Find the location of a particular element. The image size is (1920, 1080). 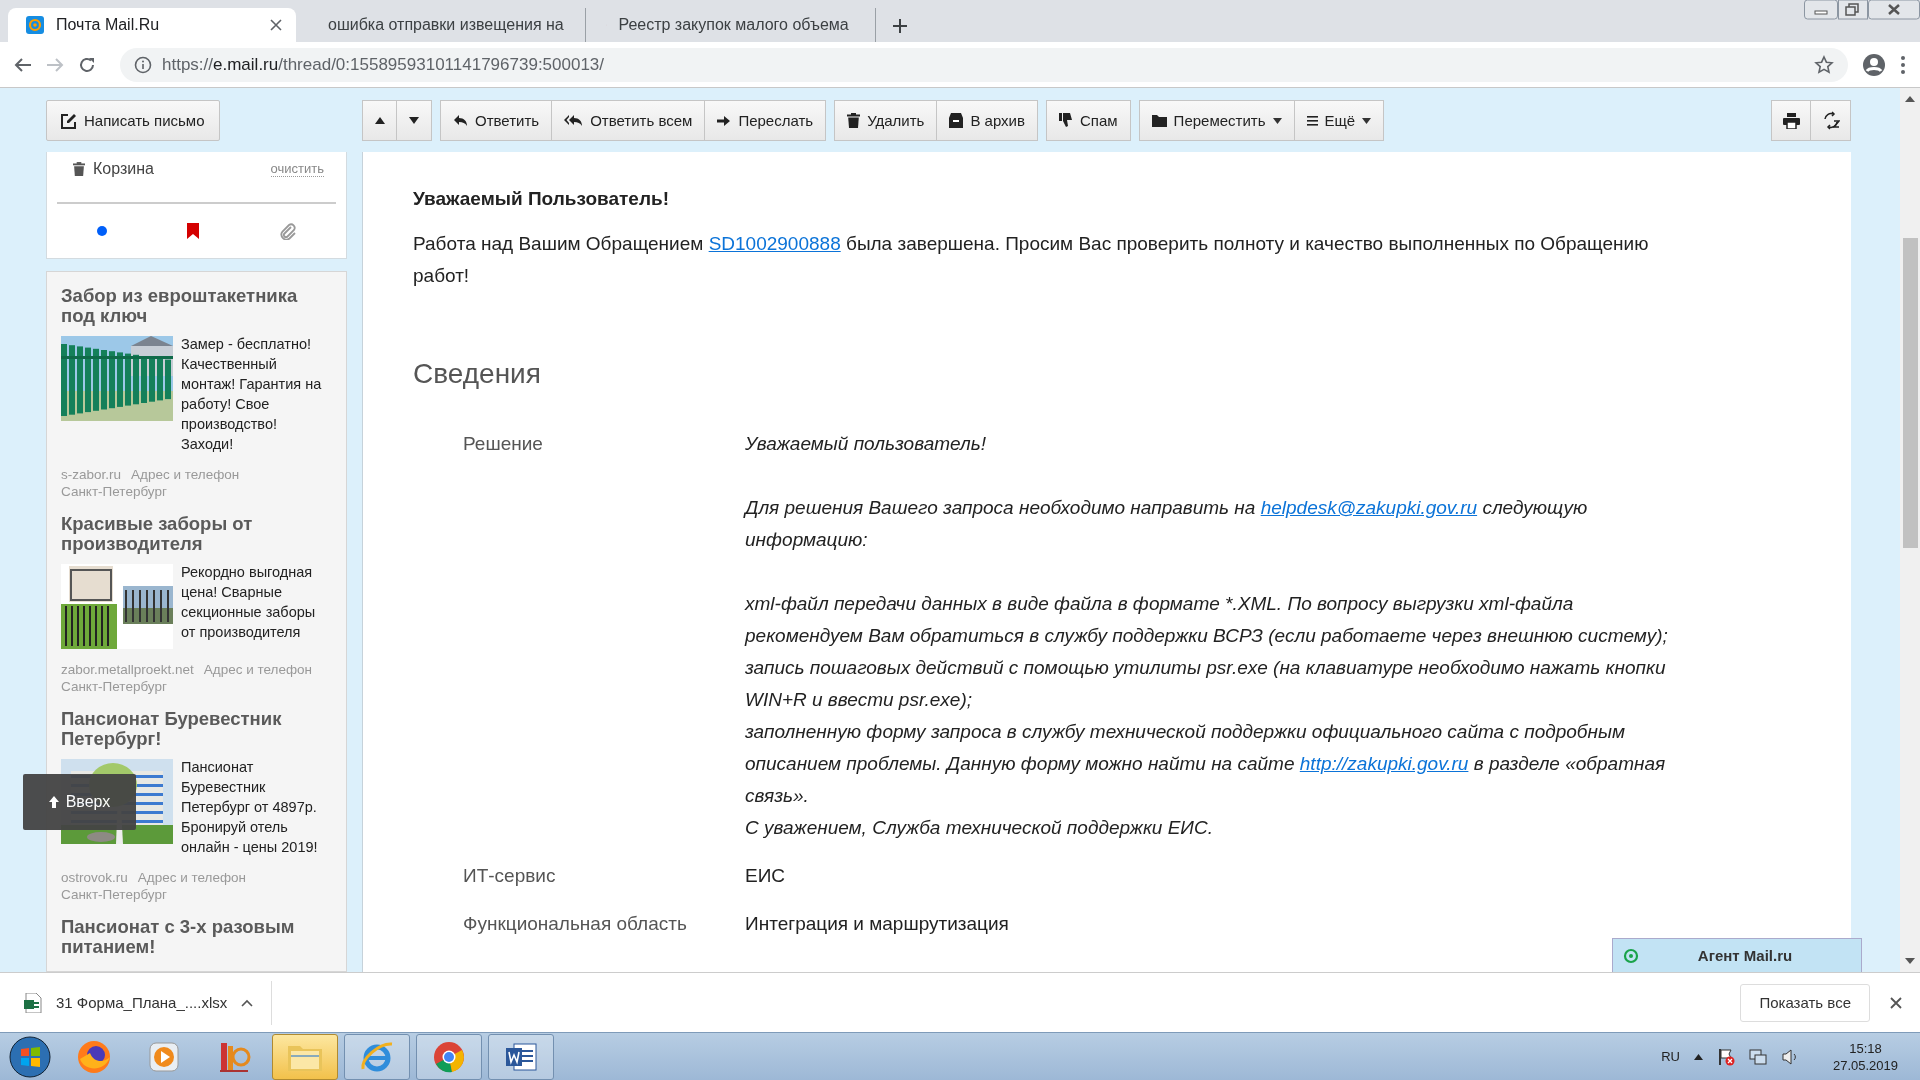

field-value: ЕИС is located at coordinates (765, 876).